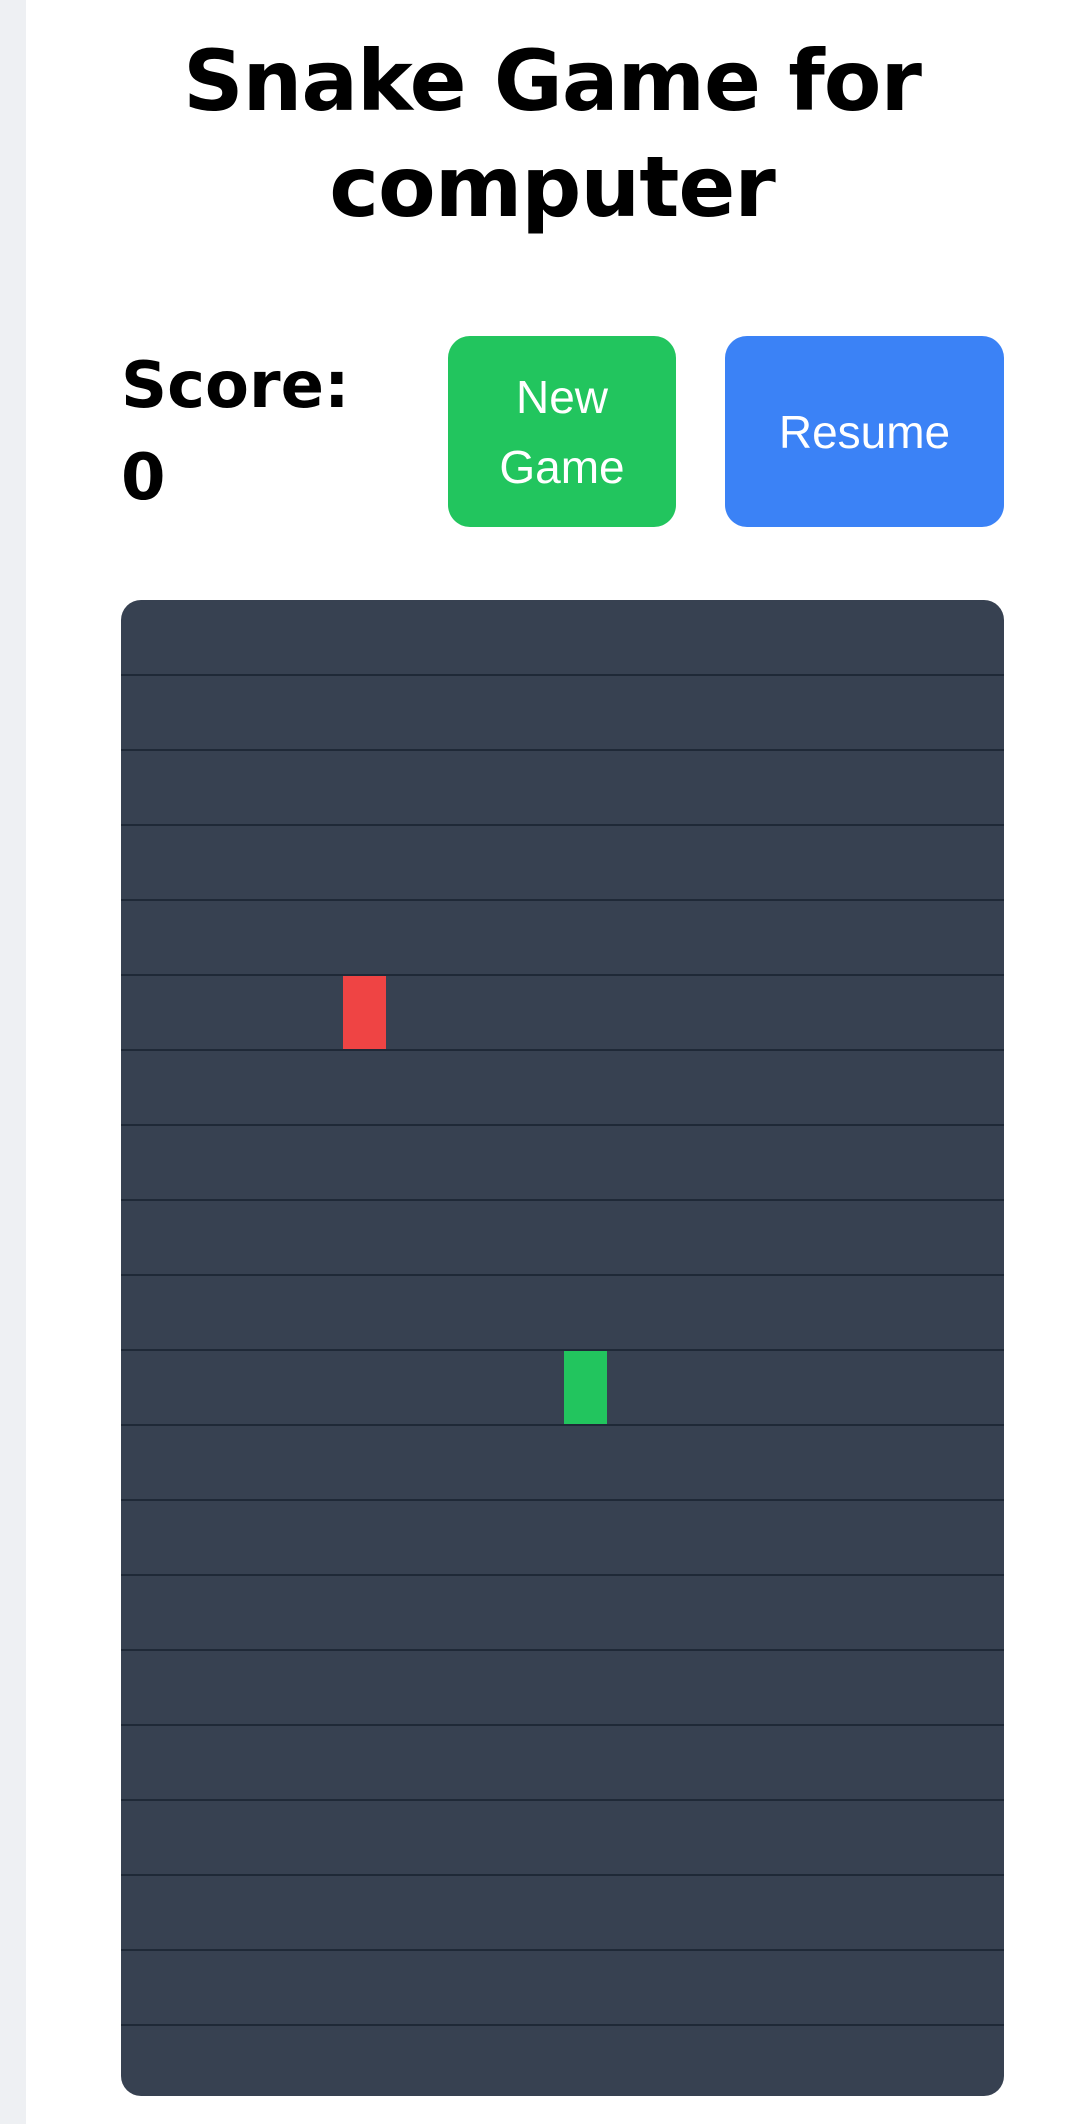 This screenshot has width=1078, height=2124. I want to click on page-title: Snake Game for computer, so click(552, 134).